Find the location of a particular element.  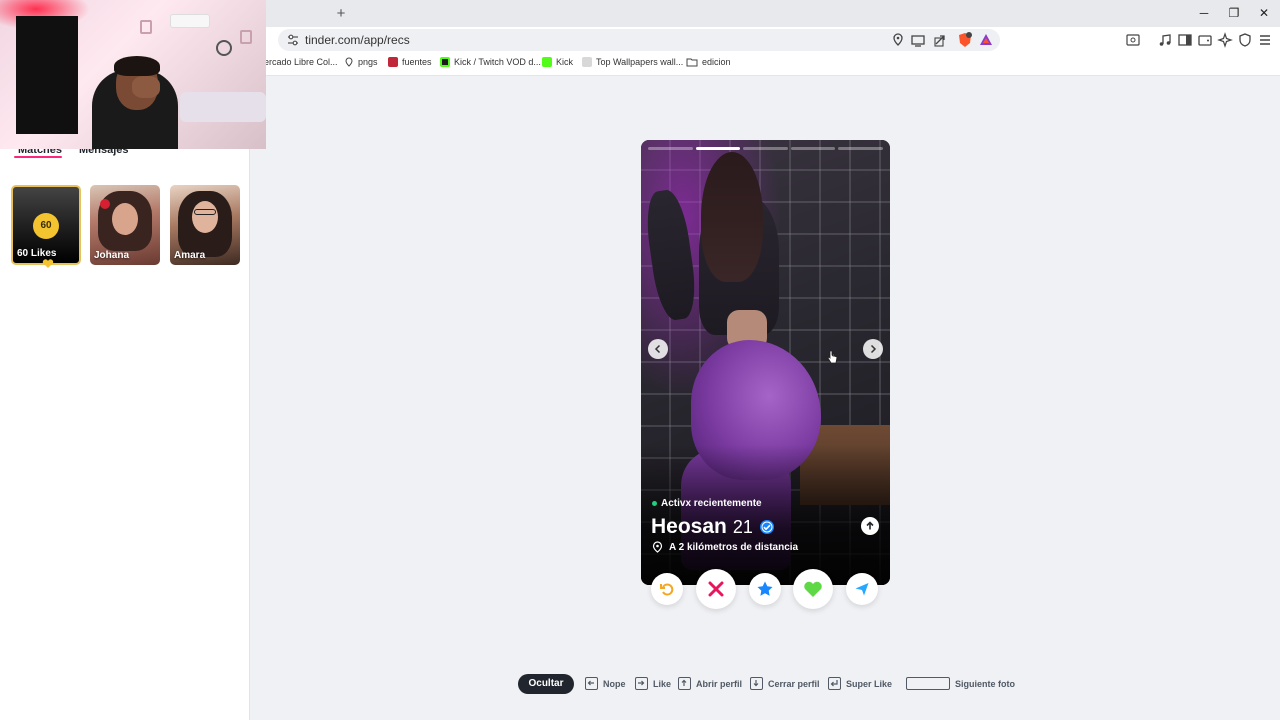

next-photo-button is located at coordinates (873, 349).